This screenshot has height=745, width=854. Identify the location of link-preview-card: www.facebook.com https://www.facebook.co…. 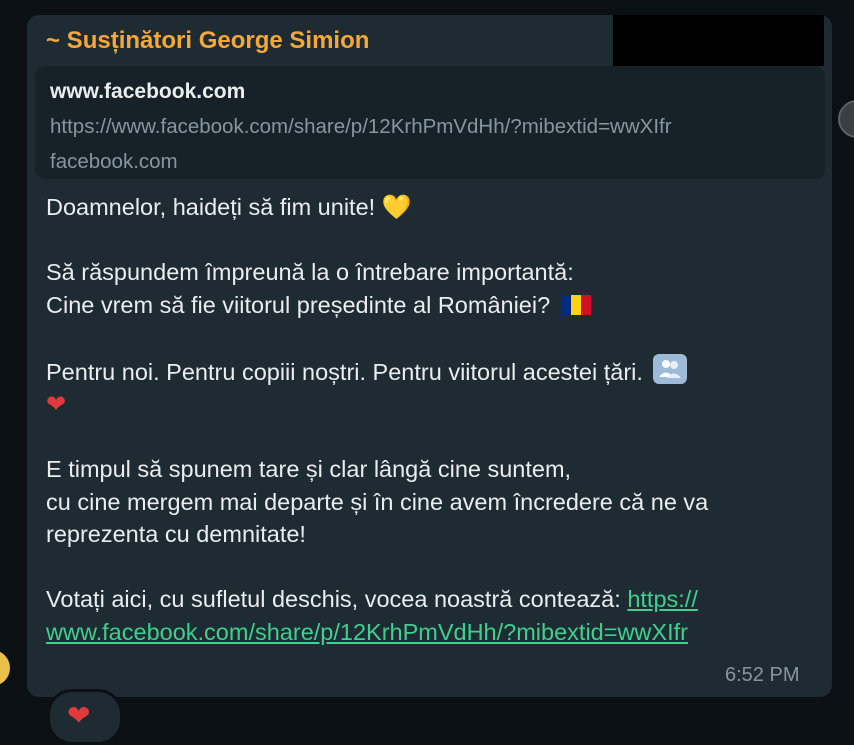
(430, 122).